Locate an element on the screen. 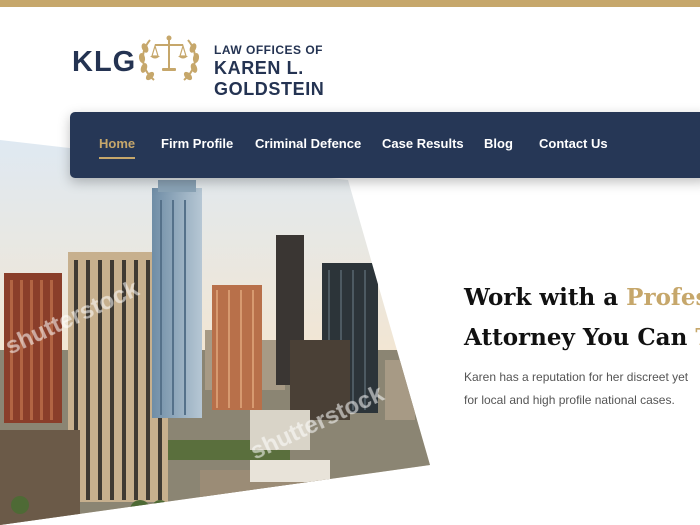 This screenshot has width=700, height=525. nav-item-home: Home is located at coordinates (117, 147).